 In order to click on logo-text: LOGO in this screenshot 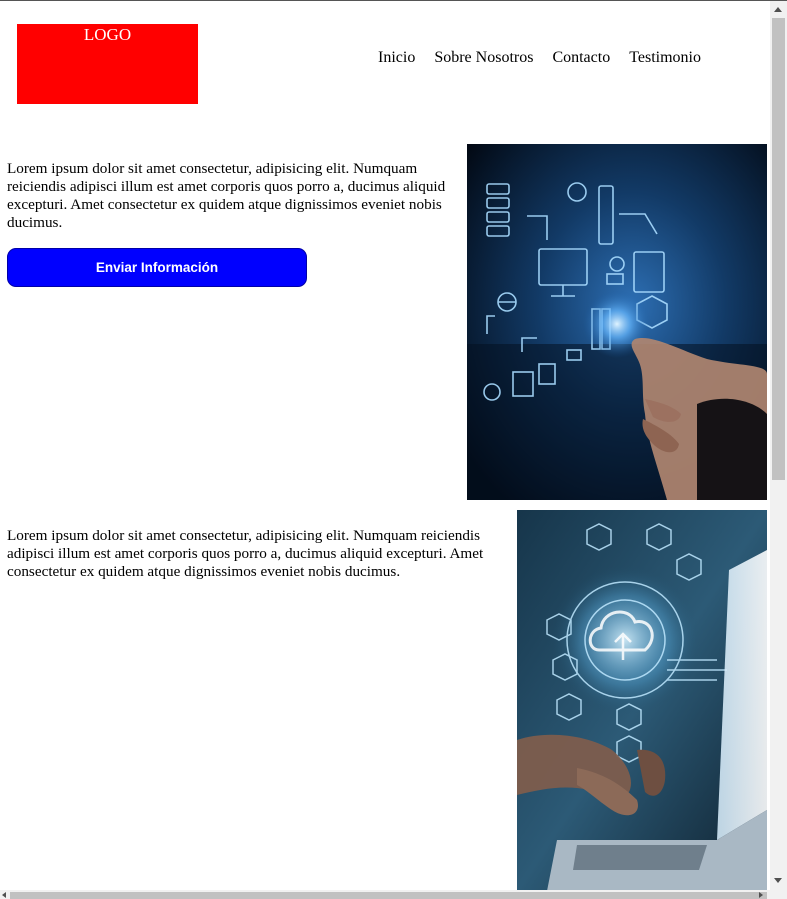, I will do `click(107, 34)`.